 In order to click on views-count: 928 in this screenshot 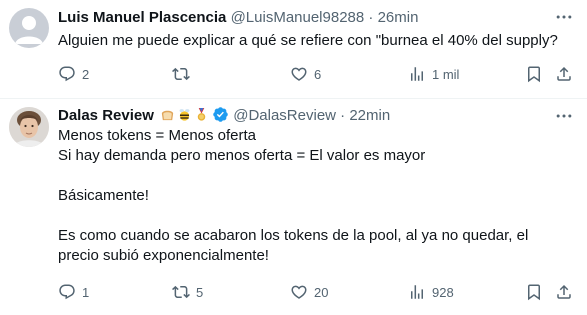, I will do `click(443, 292)`.